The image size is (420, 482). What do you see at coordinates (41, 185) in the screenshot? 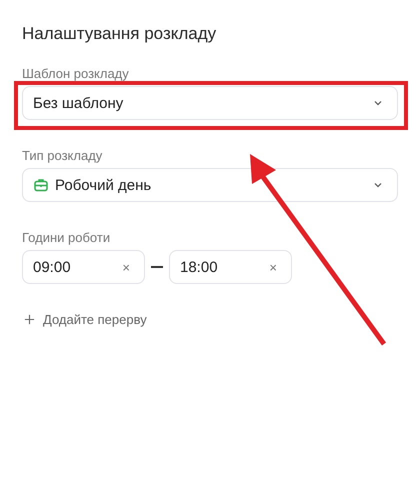
I see `briefcase-icon` at bounding box center [41, 185].